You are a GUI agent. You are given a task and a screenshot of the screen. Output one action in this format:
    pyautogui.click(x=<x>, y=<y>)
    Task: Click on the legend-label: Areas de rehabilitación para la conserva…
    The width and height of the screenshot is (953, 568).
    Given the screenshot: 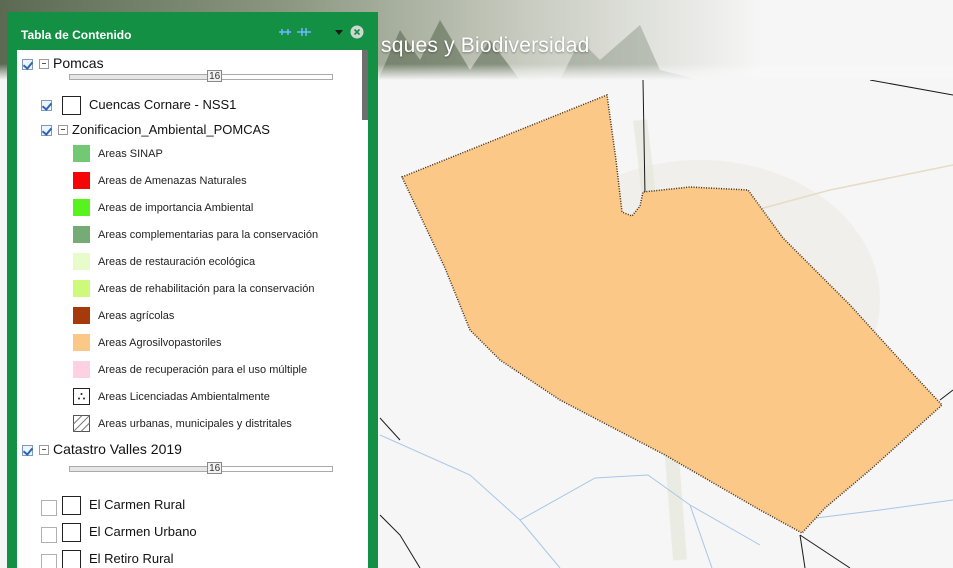 What is the action you would take?
    pyautogui.click(x=206, y=289)
    